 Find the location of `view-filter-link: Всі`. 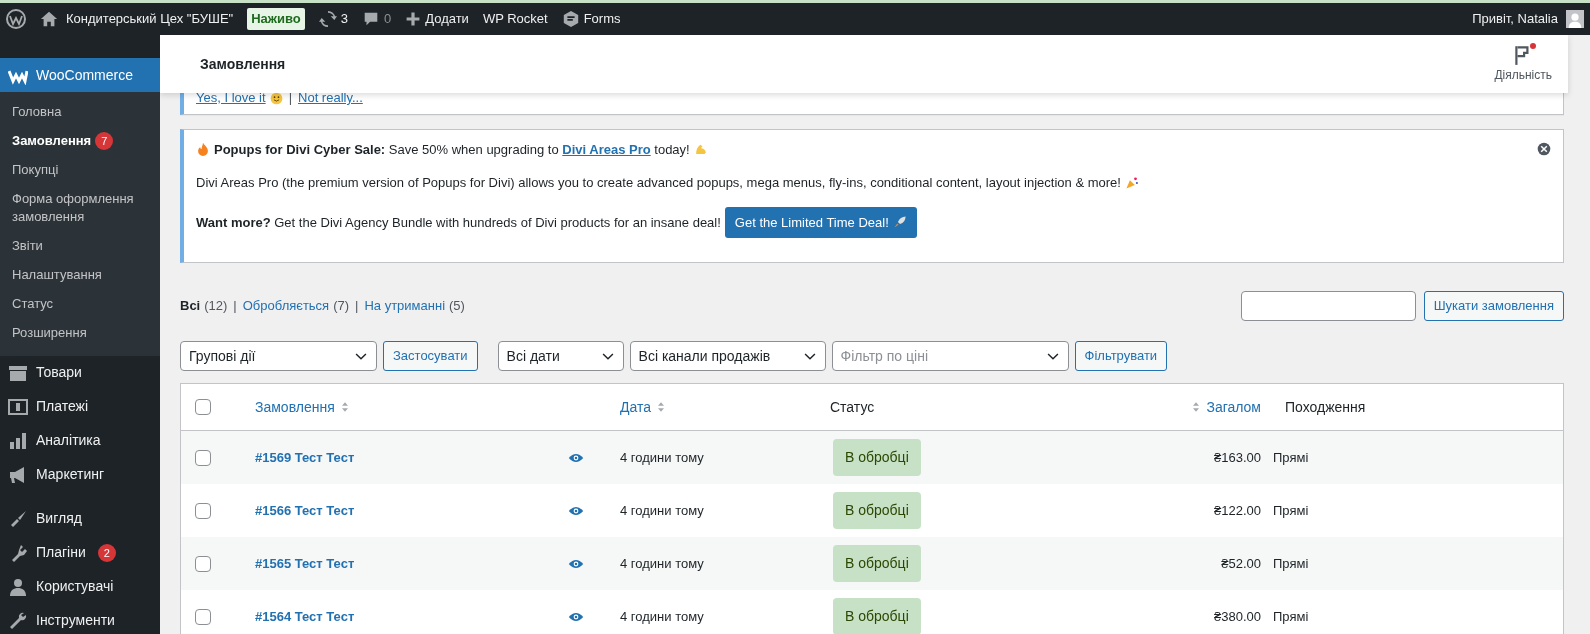

view-filter-link: Всі is located at coordinates (190, 306).